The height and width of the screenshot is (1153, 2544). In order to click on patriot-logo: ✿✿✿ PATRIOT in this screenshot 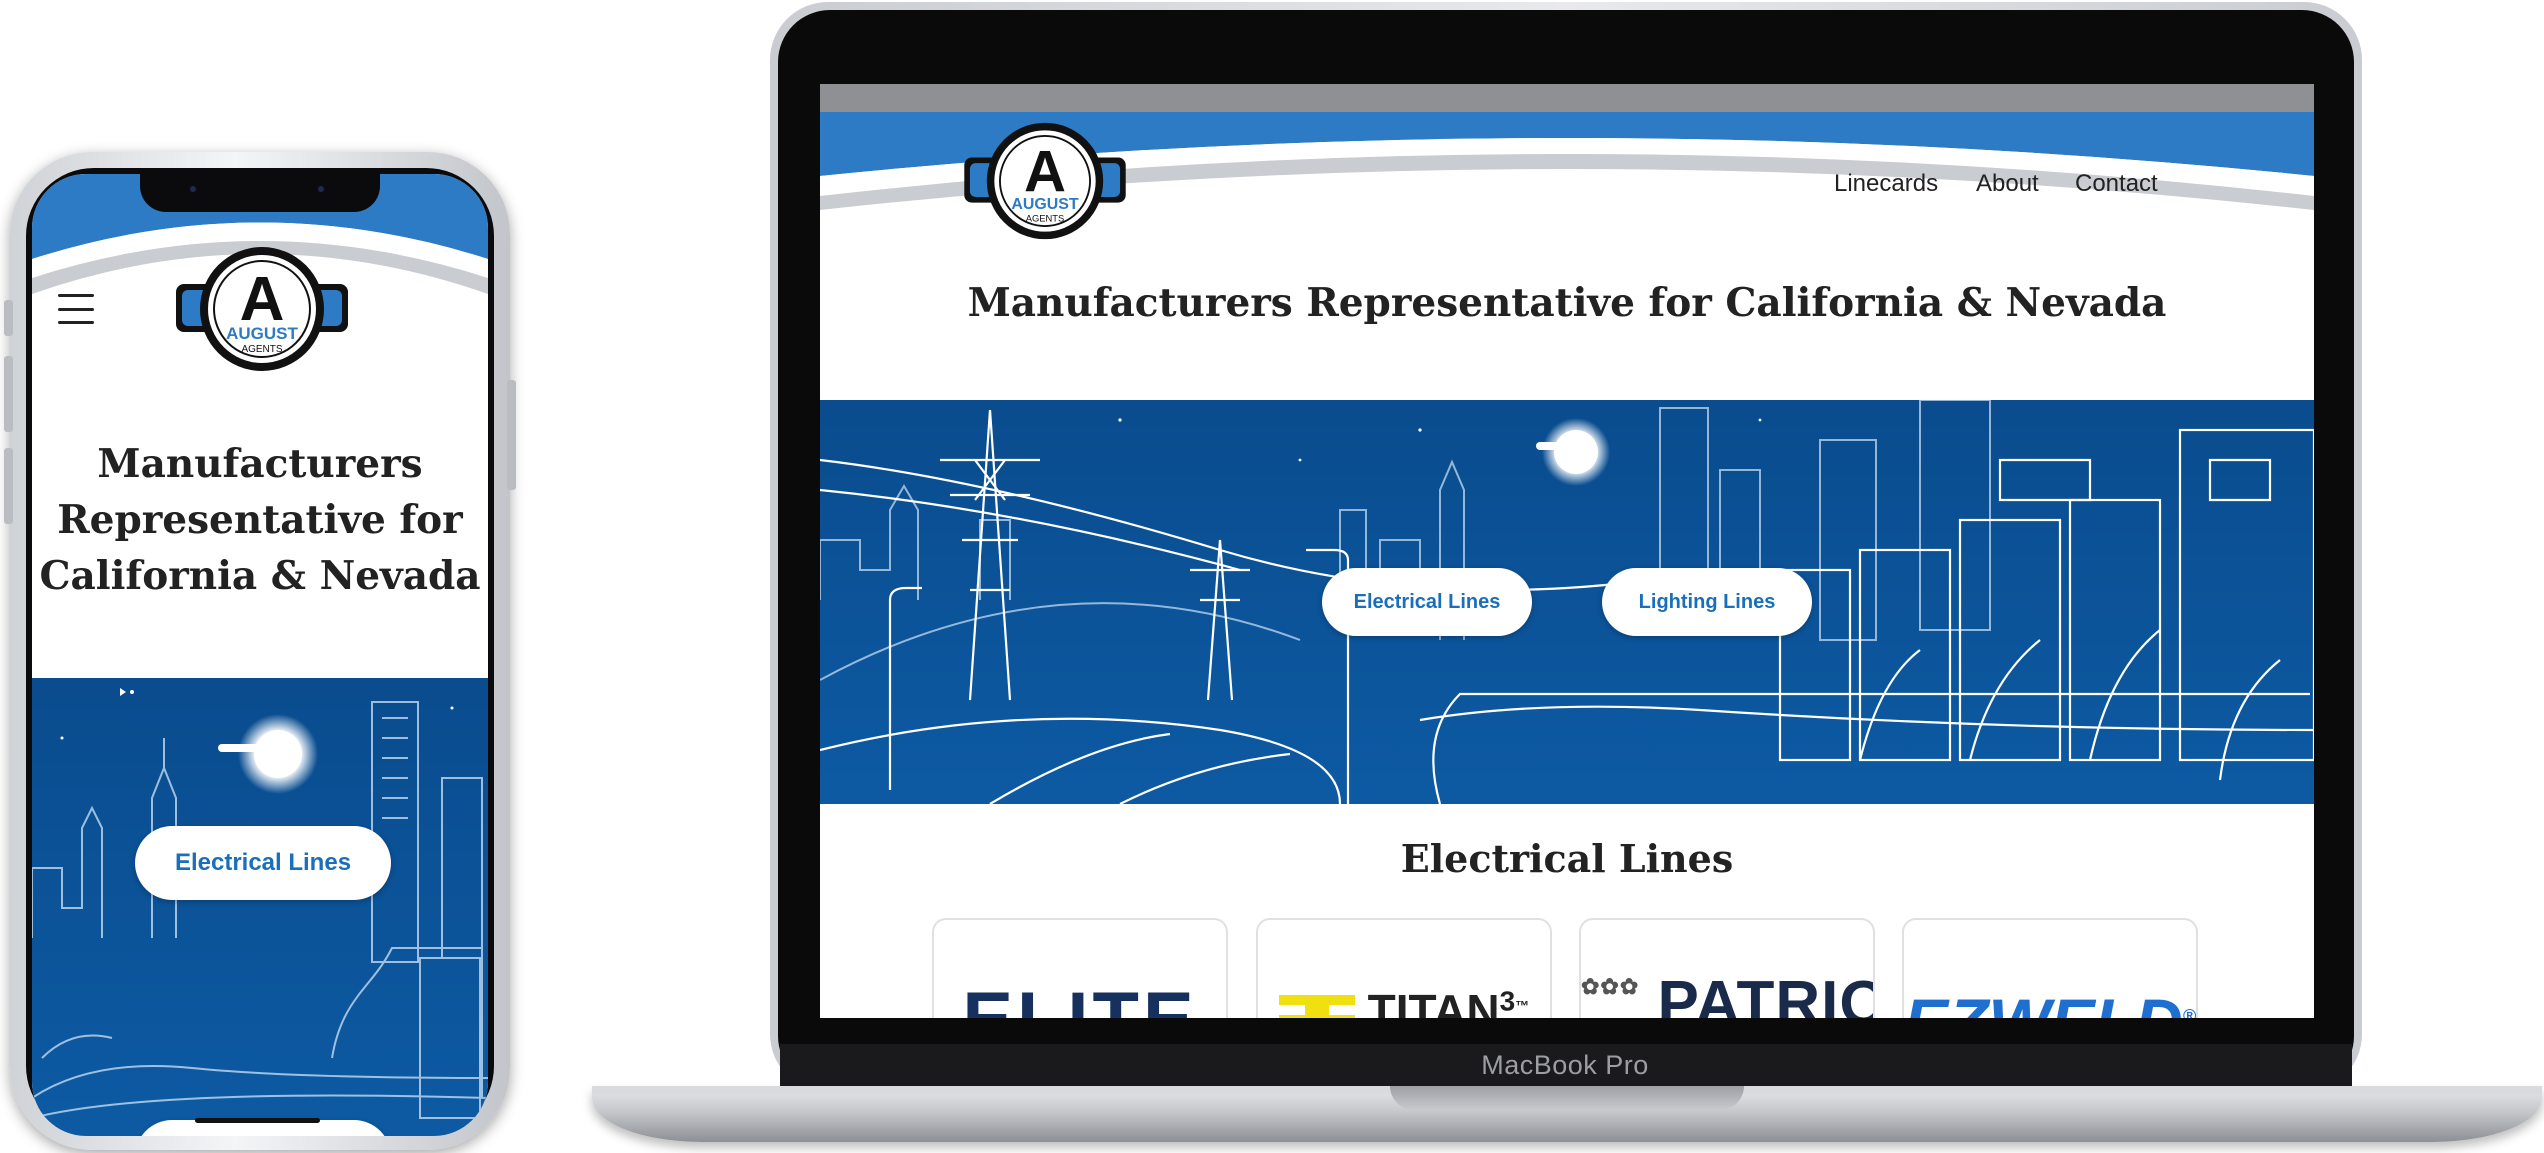, I will do `click(1727, 993)`.